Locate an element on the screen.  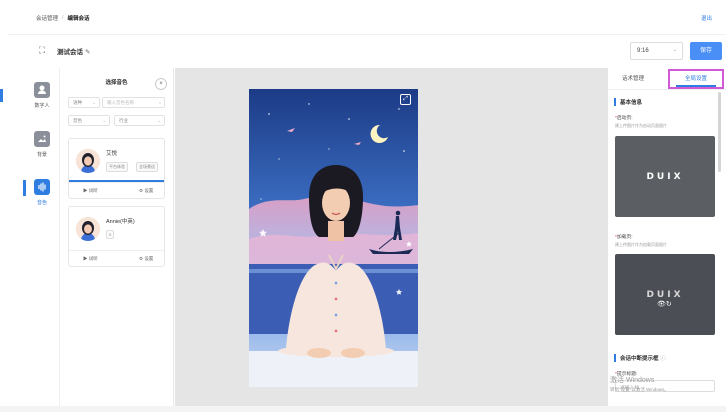
scrollbar is located at coordinates (719, 132).